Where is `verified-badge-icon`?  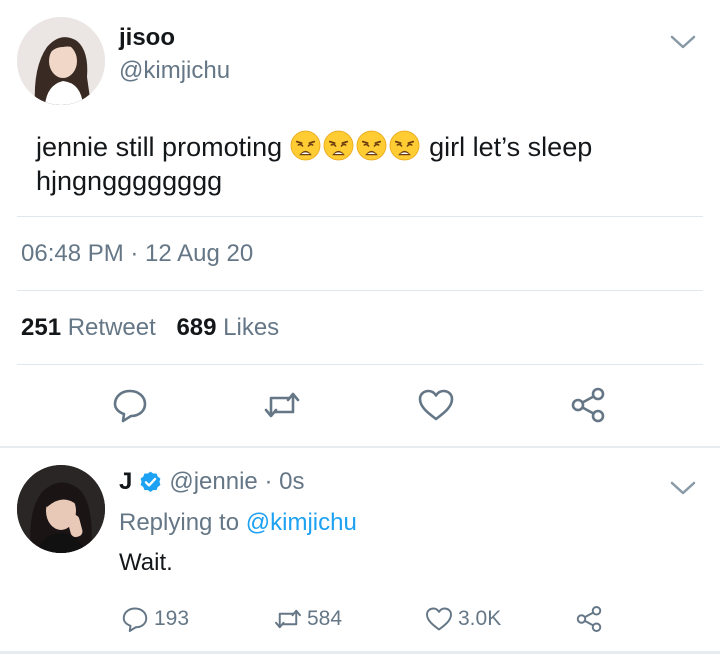 verified-badge-icon is located at coordinates (150, 481).